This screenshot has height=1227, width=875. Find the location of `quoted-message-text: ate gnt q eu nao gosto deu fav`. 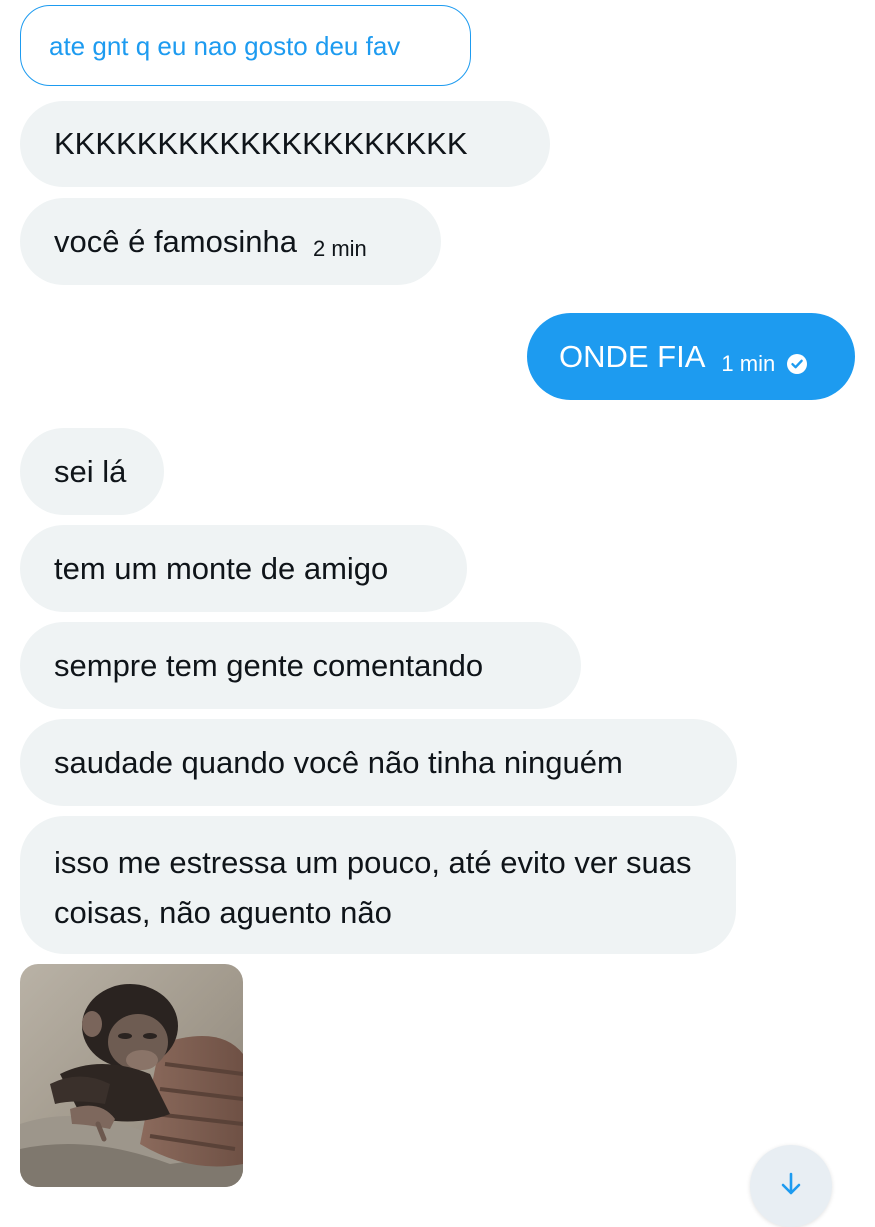

quoted-message-text: ate gnt q eu nao gosto deu fav is located at coordinates (225, 45).